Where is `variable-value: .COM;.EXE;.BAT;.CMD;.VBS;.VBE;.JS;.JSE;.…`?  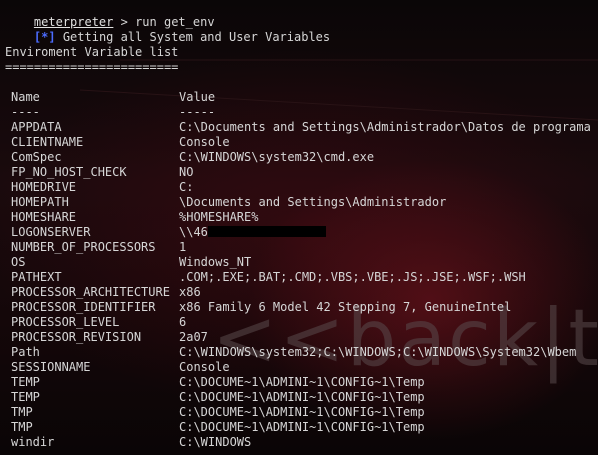
variable-value: .COM;.EXE;.BAT;.CMD;.VBS;.VBE;.JS;.JSE;.… is located at coordinates (352, 277).